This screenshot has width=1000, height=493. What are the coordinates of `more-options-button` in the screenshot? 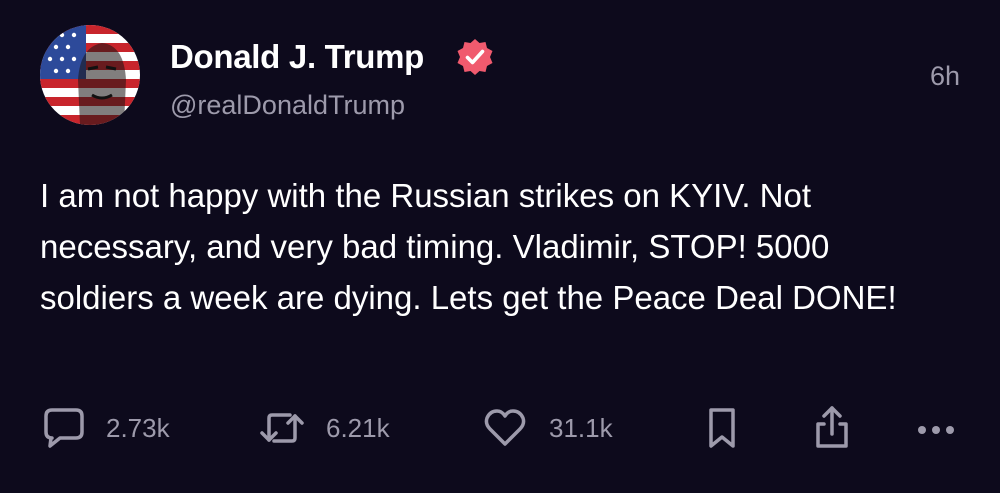 It's located at (937, 428).